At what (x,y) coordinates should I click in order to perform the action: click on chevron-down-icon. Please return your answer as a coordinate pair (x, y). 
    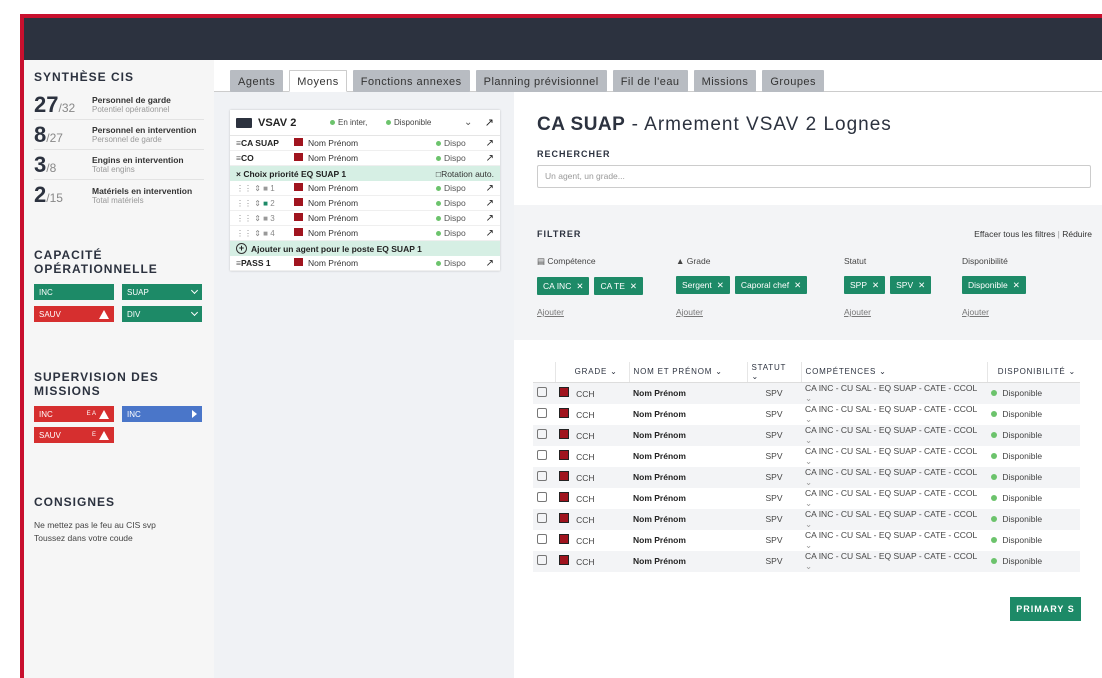
    Looking at the image, I should click on (194, 312).